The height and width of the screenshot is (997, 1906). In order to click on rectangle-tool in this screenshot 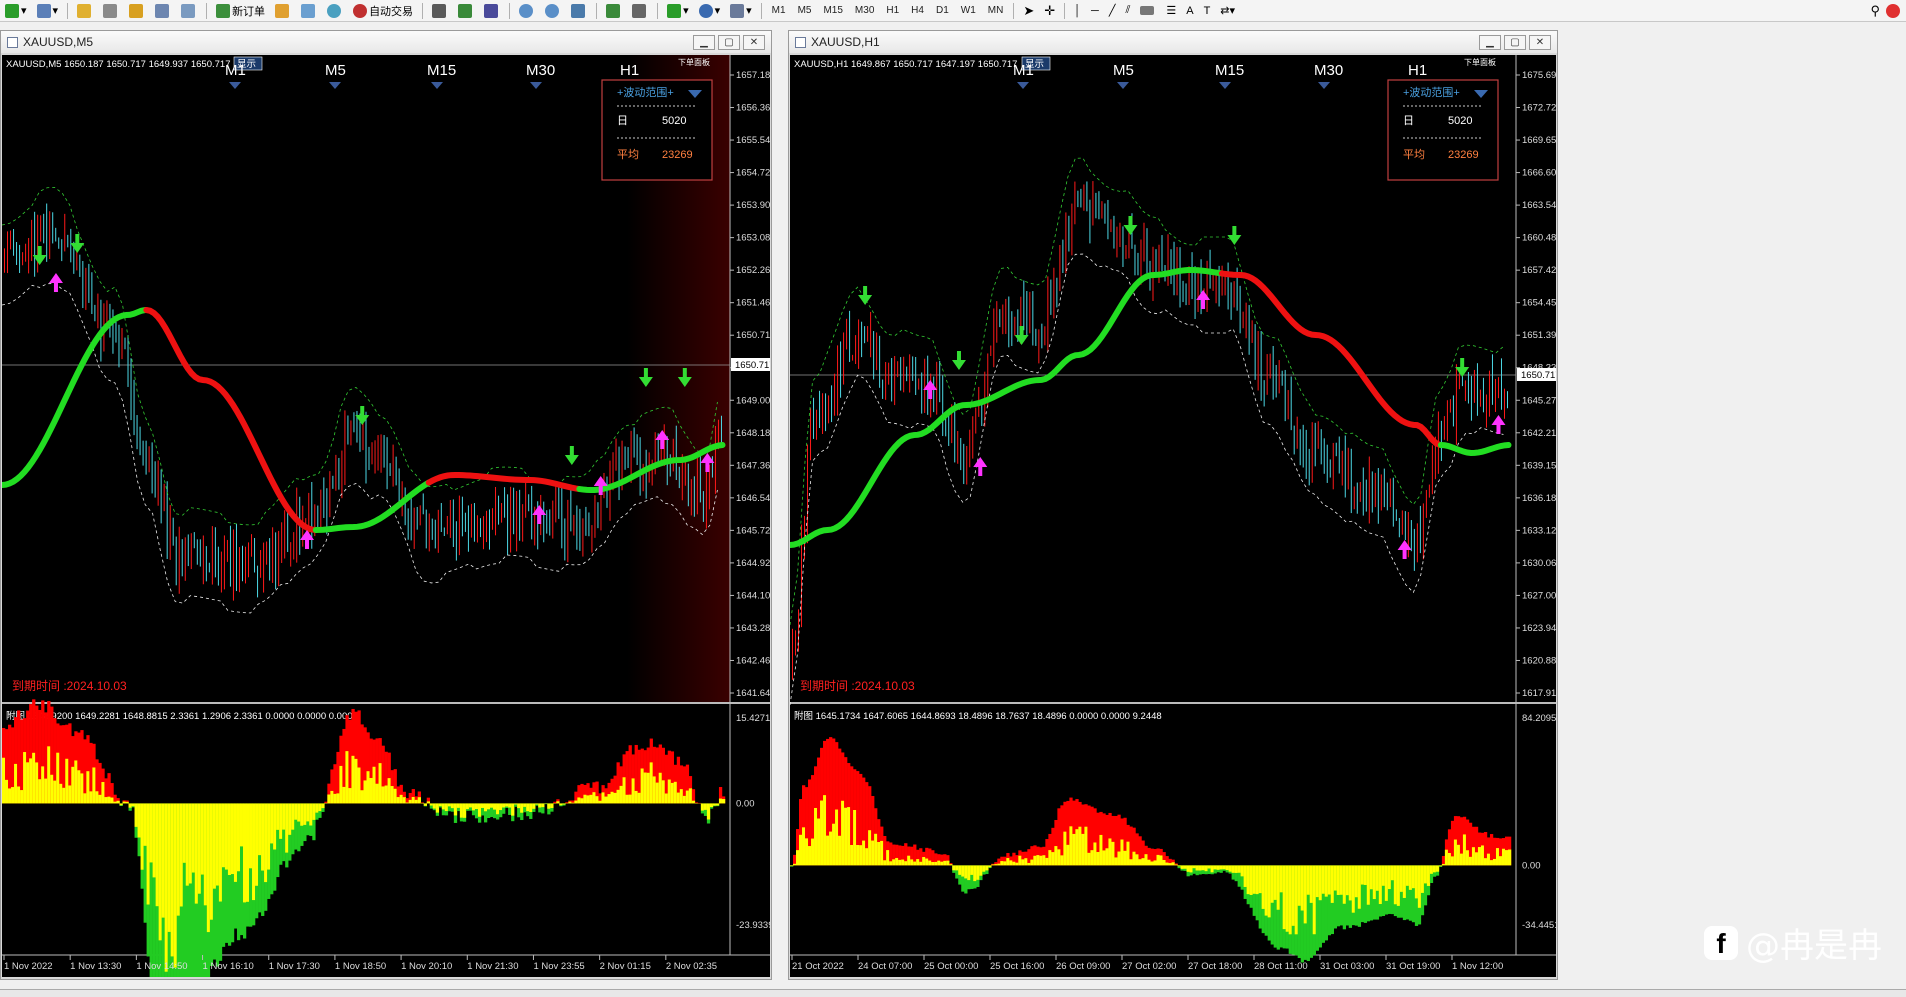, I will do `click(1148, 11)`.